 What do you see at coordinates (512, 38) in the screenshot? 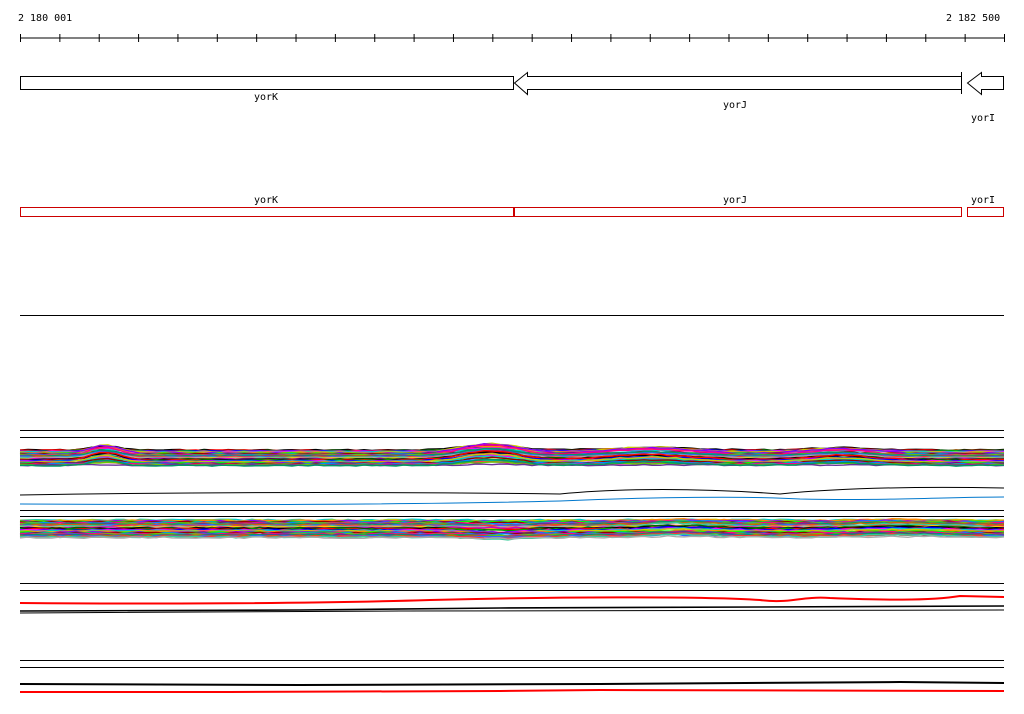
I see `coordinate-ruler` at bounding box center [512, 38].